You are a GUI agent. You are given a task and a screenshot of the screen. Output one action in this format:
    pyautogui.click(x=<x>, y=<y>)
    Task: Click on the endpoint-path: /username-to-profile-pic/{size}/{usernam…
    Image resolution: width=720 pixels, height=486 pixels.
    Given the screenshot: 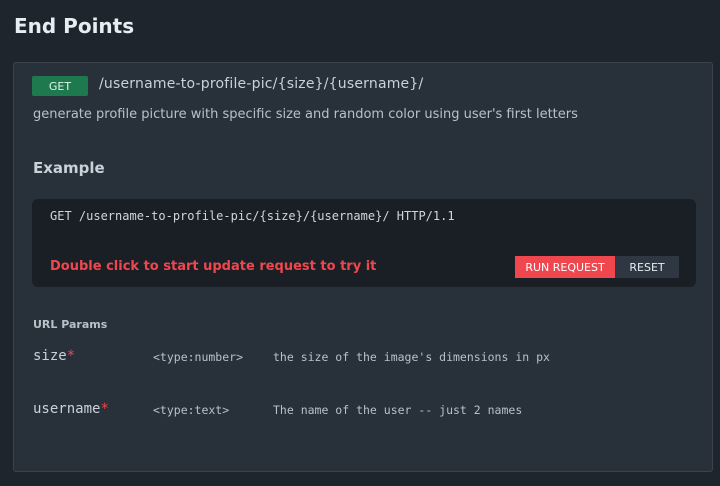 What is the action you would take?
    pyautogui.click(x=261, y=84)
    